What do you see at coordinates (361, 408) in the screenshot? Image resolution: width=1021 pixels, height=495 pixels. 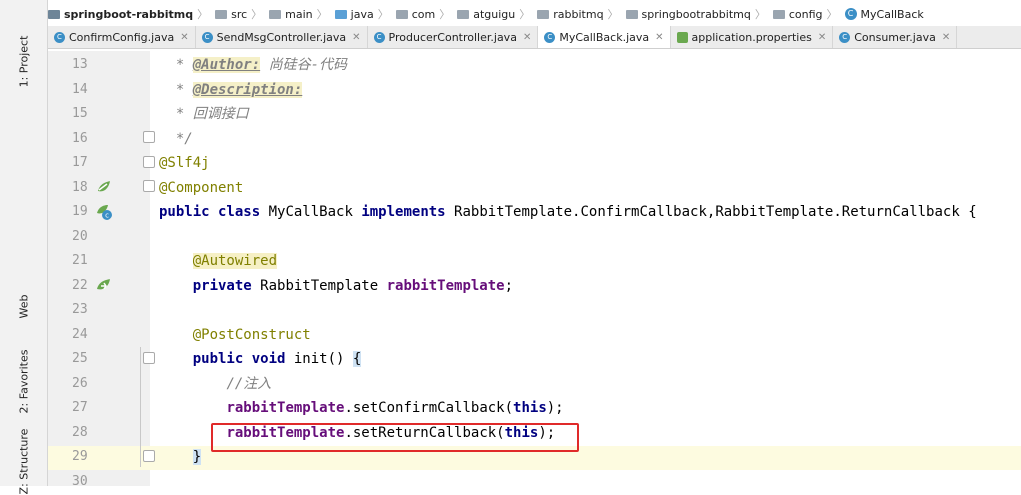 I see `code-line-27: rabbitTemplate.setConfirmCallback(this);` at bounding box center [361, 408].